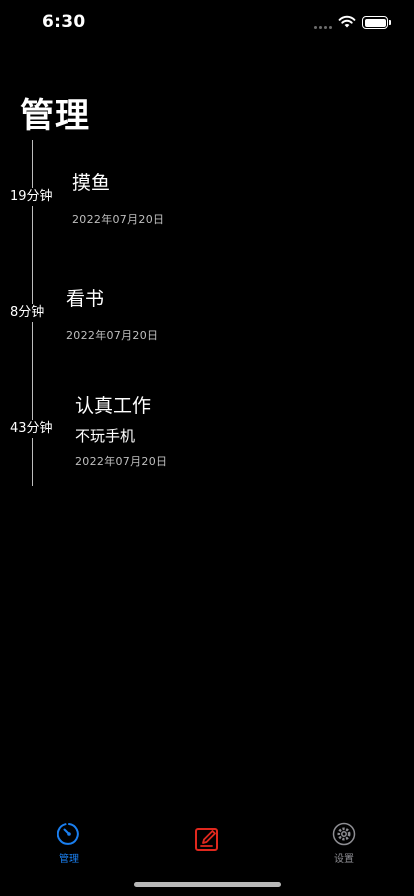  I want to click on entry-duration: 19分钟, so click(33, 197).